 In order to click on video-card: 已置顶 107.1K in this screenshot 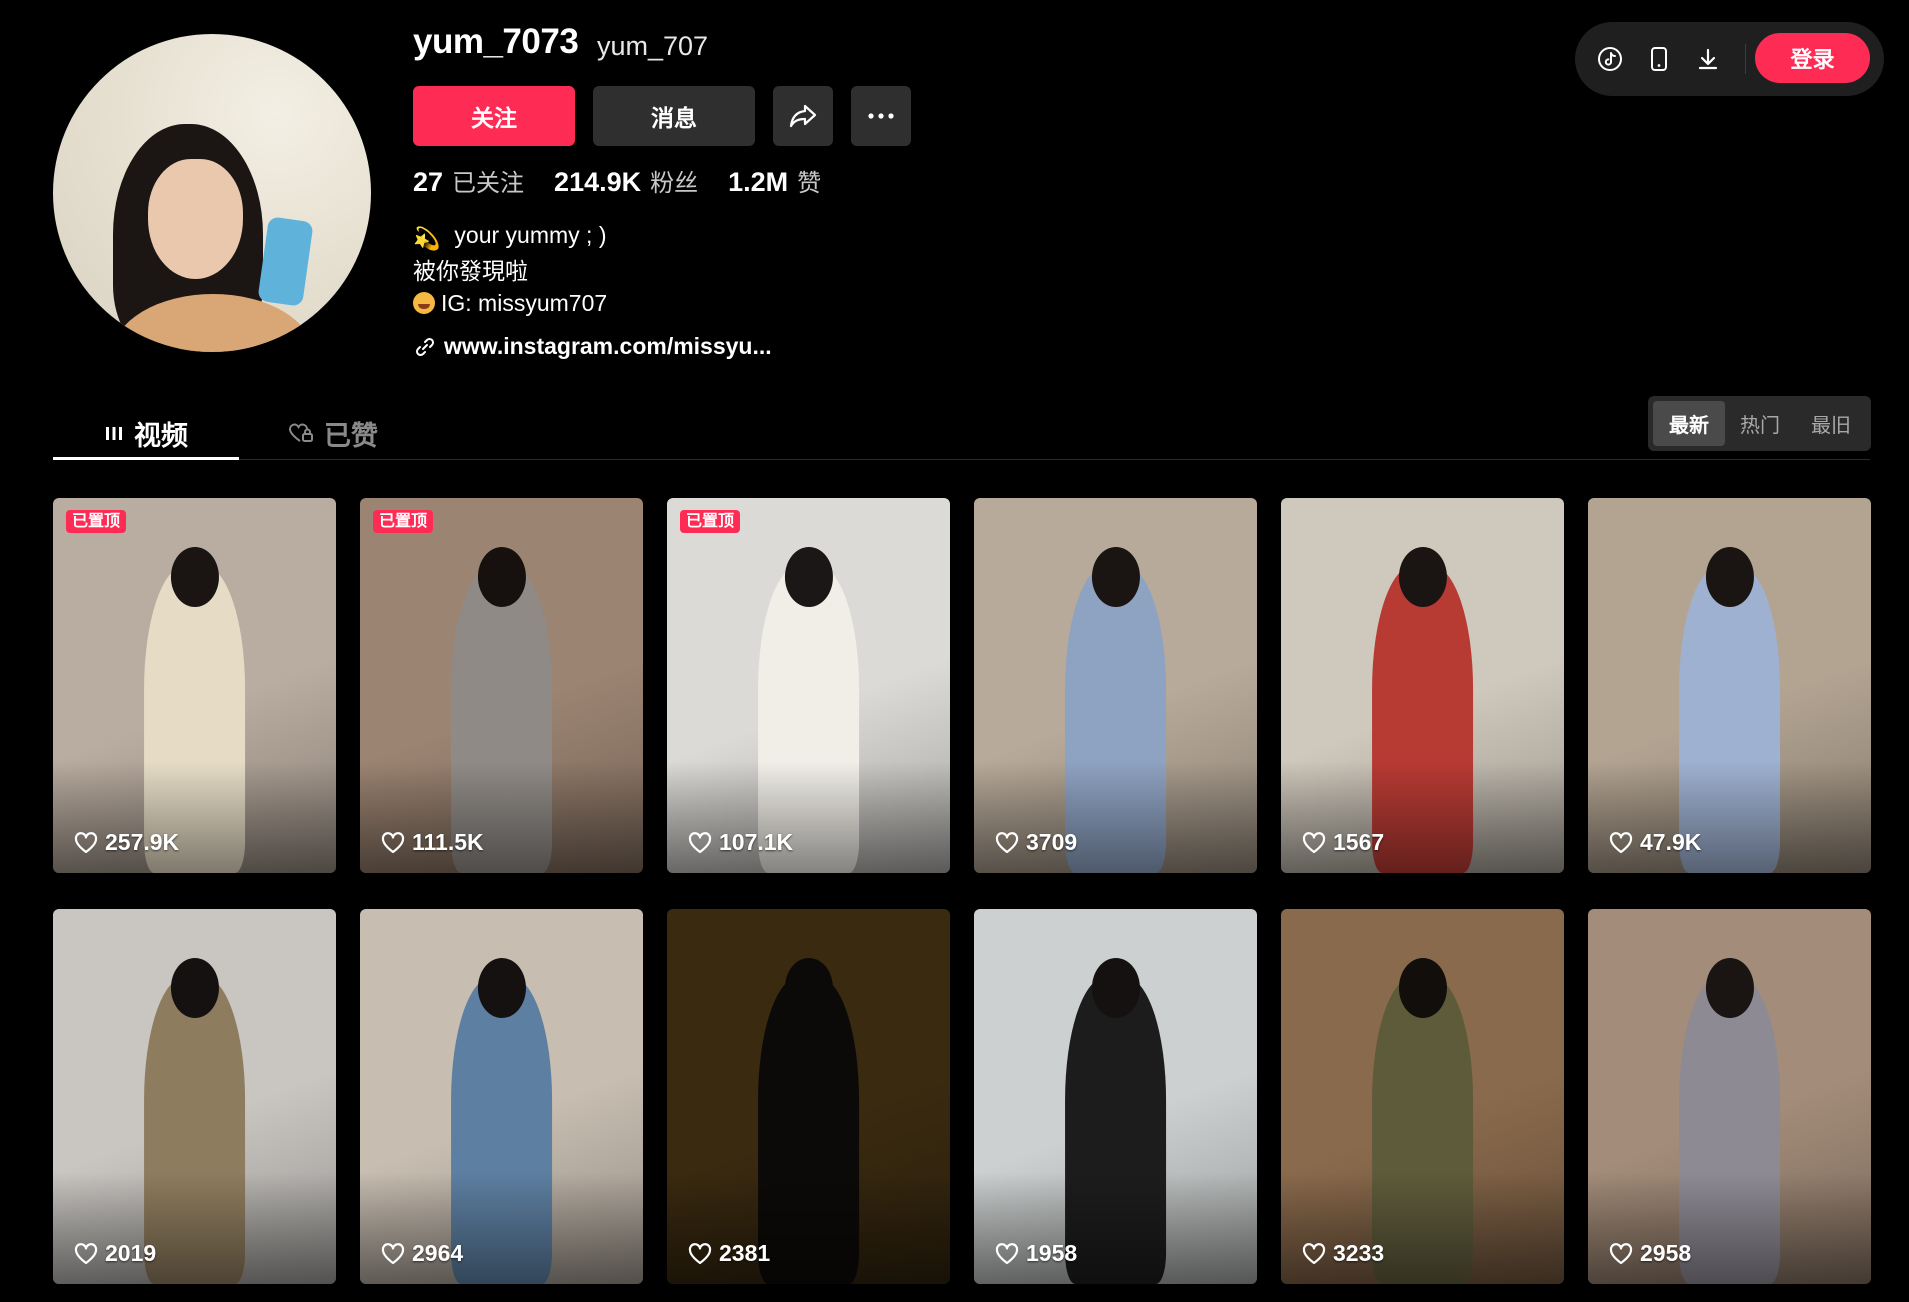, I will do `click(808, 685)`.